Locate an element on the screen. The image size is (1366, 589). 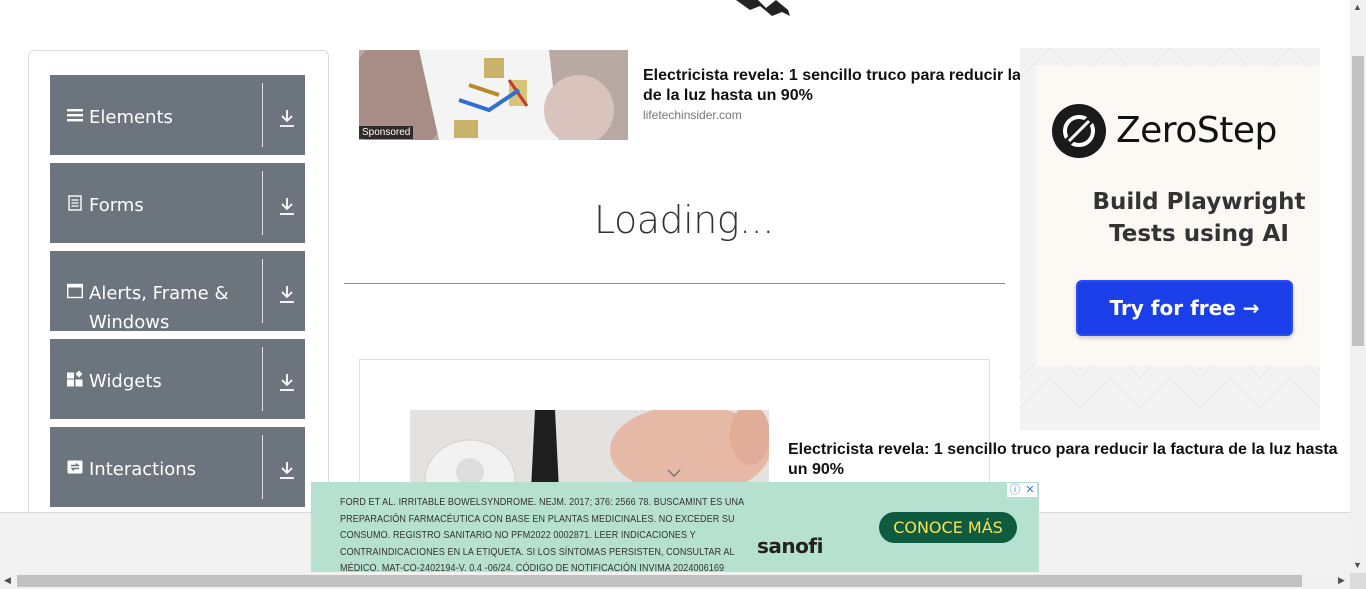
sidebar-group-interactions: Interactions is located at coordinates (177, 467).